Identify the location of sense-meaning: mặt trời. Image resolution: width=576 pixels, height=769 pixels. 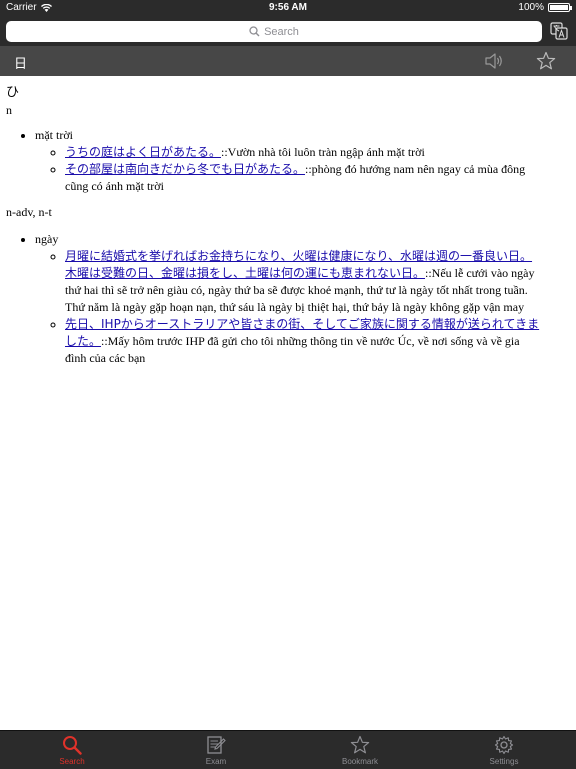
(54, 135).